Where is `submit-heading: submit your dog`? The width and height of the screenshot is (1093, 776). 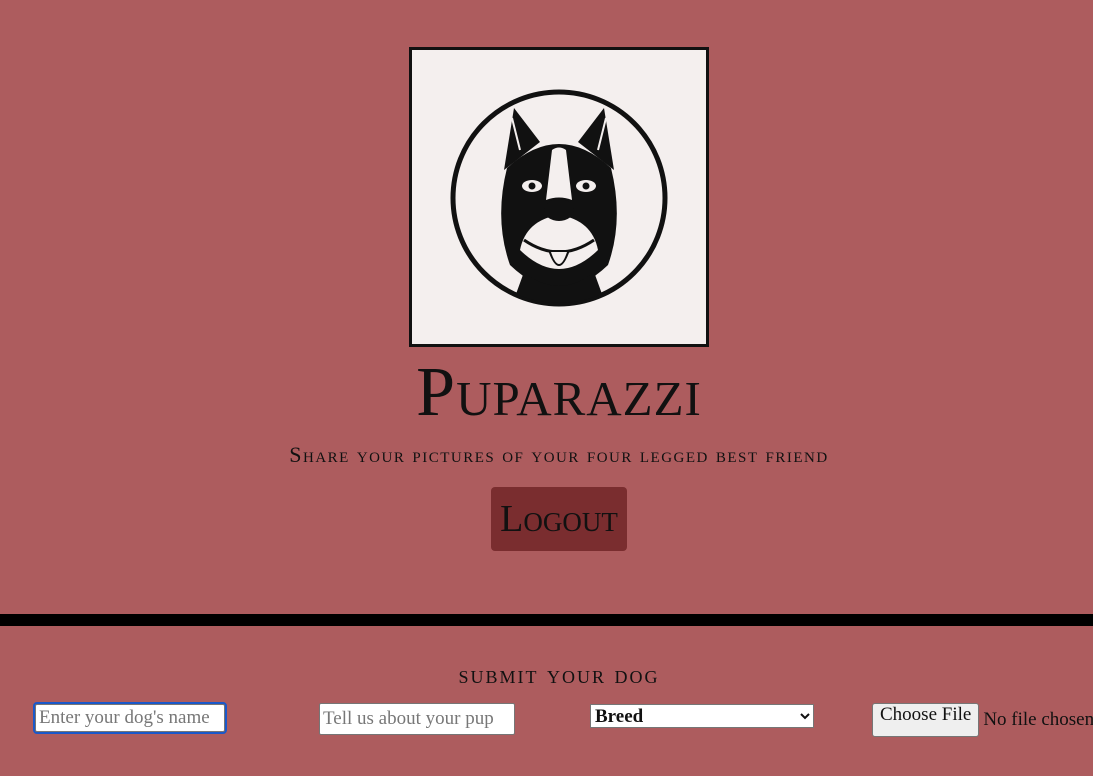 submit-heading: submit your dog is located at coordinates (559, 674).